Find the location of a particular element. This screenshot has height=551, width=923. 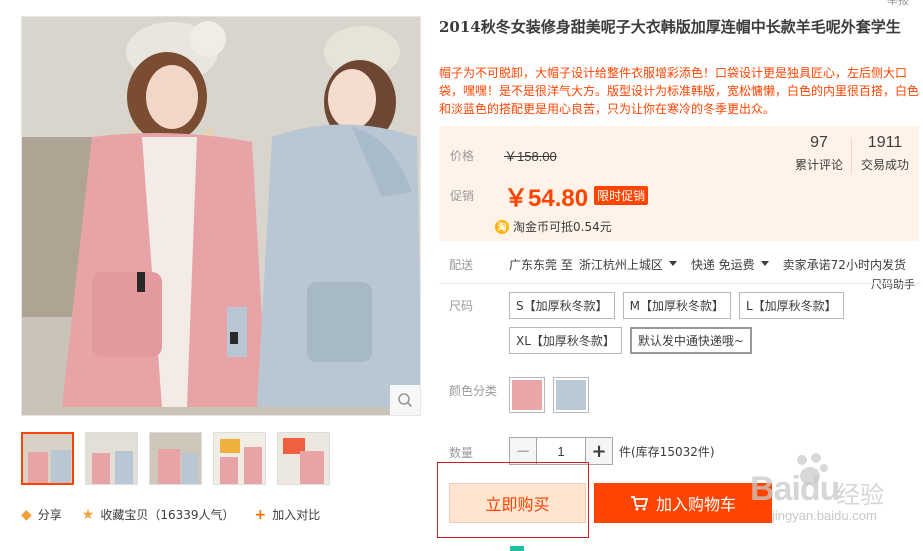

original-price-row: 价格 ￥158.00 is located at coordinates (503, 155).